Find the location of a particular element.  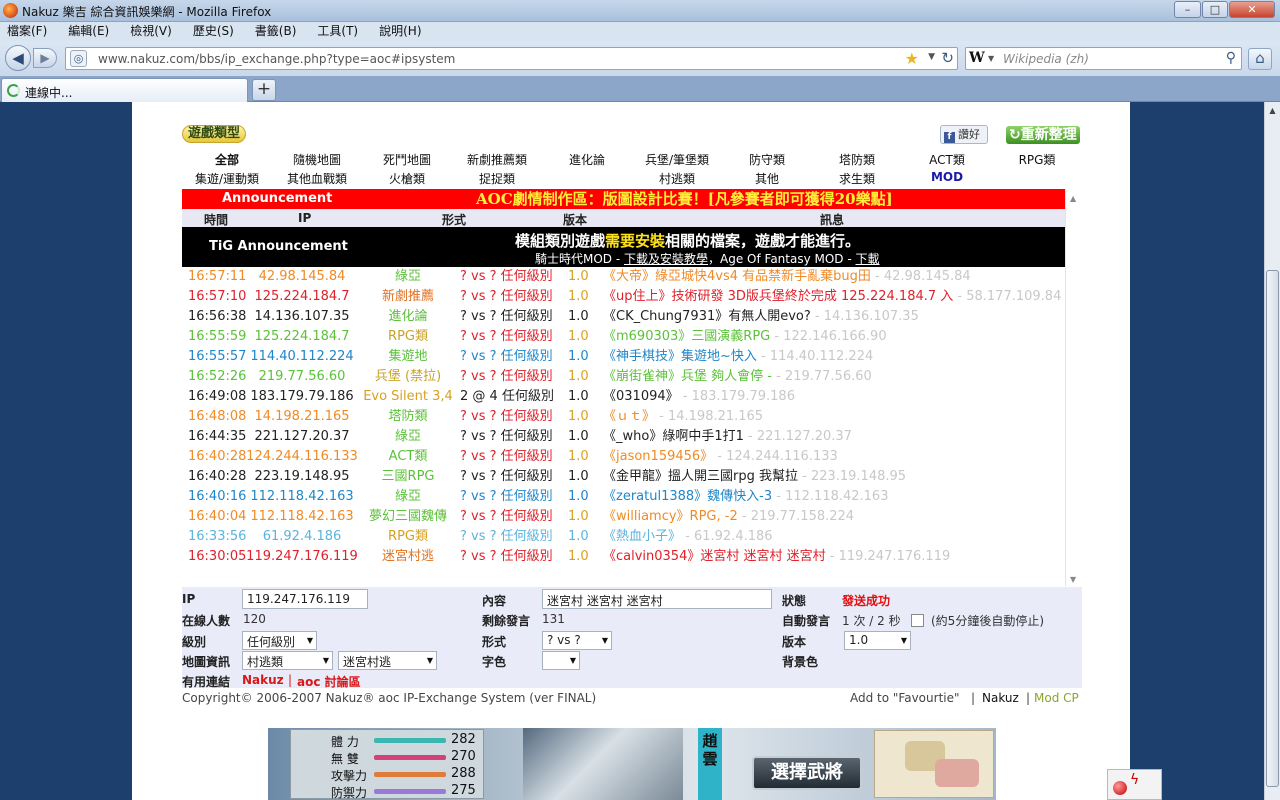

back-button: ◀ is located at coordinates (18, 58).